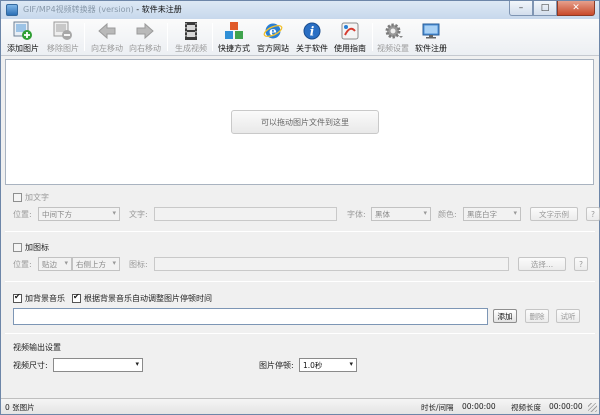 This screenshot has height=415, width=600. What do you see at coordinates (521, 8) in the screenshot?
I see `minimize-button: –` at bounding box center [521, 8].